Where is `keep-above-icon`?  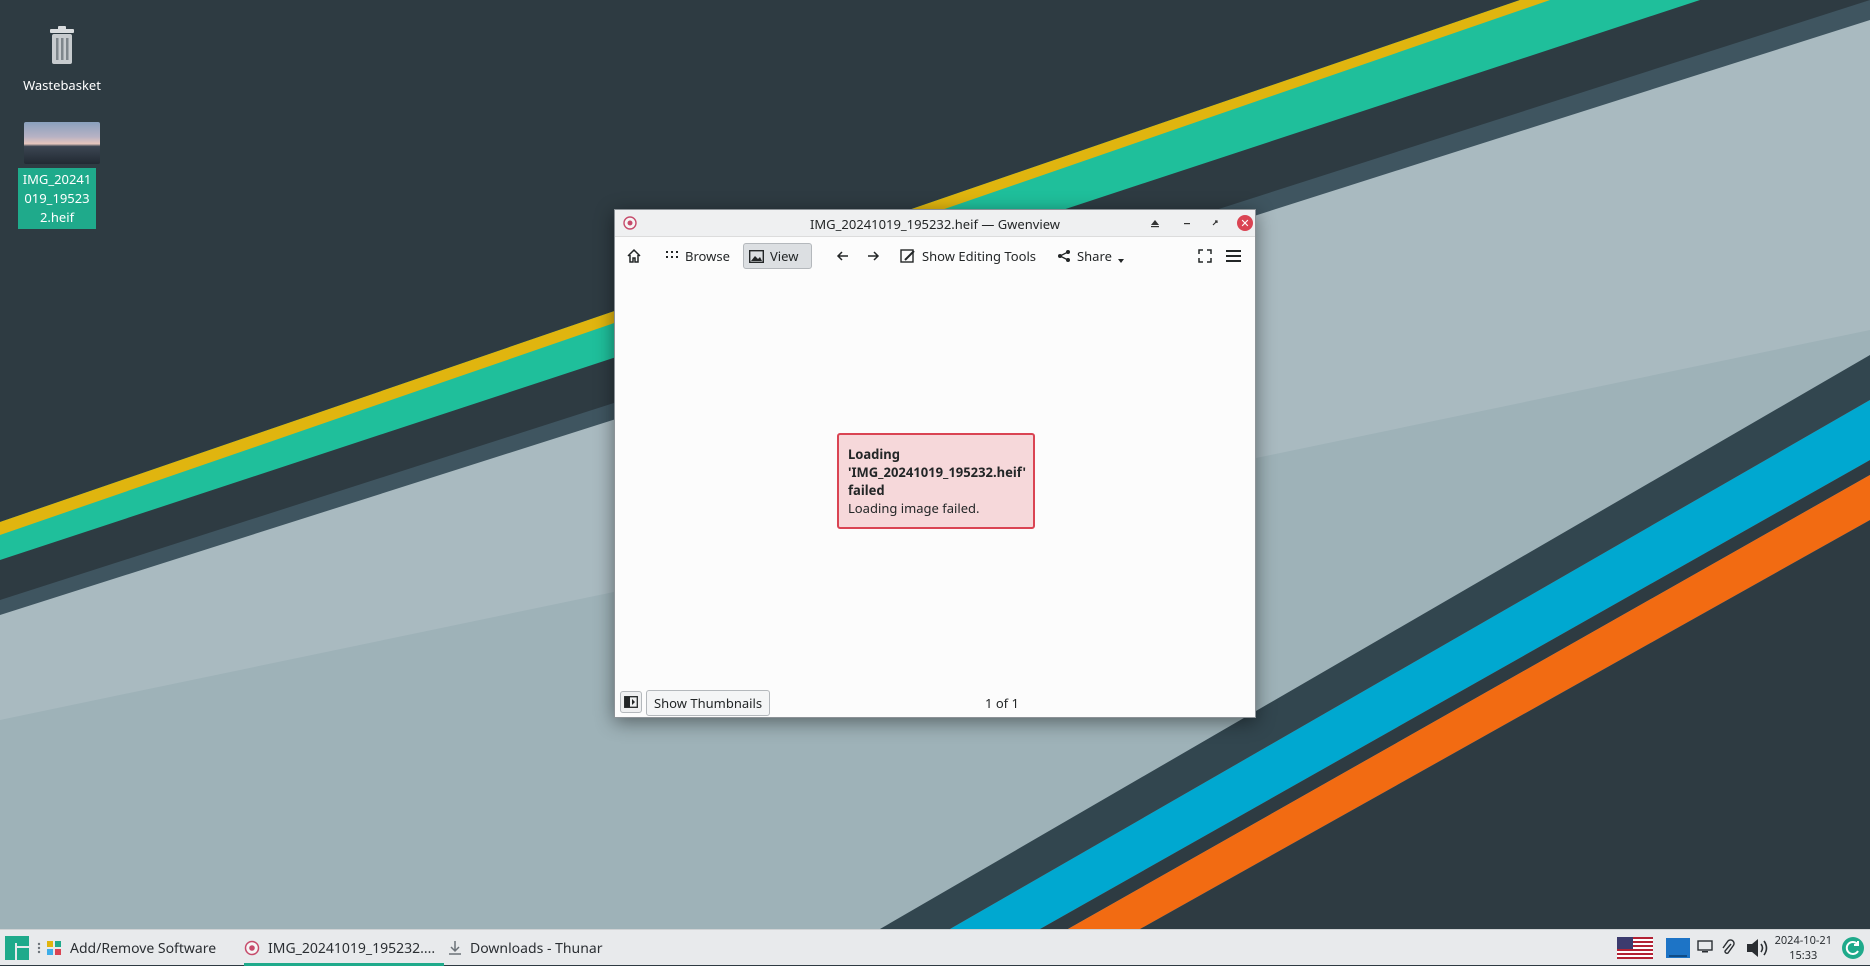
keep-above-icon is located at coordinates (1155, 224).